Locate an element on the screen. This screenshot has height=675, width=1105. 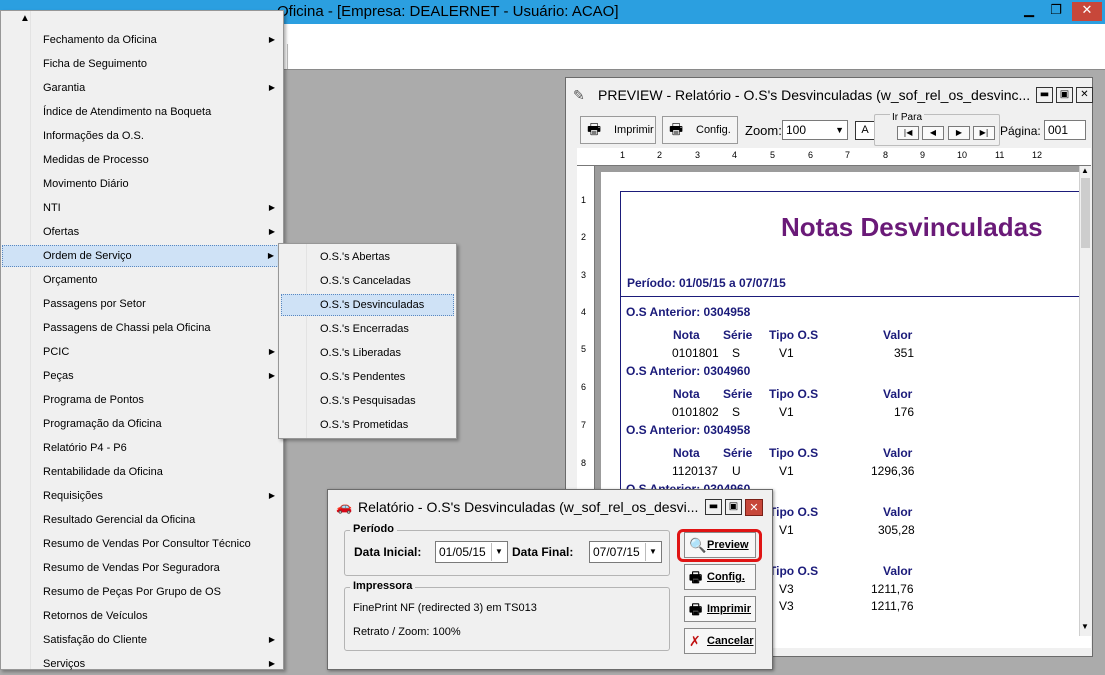
report-divider is located at coordinates (856, 296).